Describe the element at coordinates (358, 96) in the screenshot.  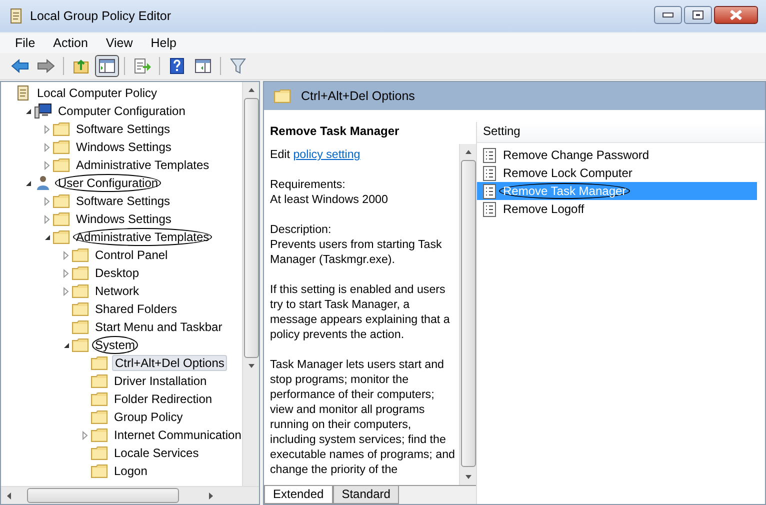
I see `header-title: Ctrl+Alt+Del Options` at that location.